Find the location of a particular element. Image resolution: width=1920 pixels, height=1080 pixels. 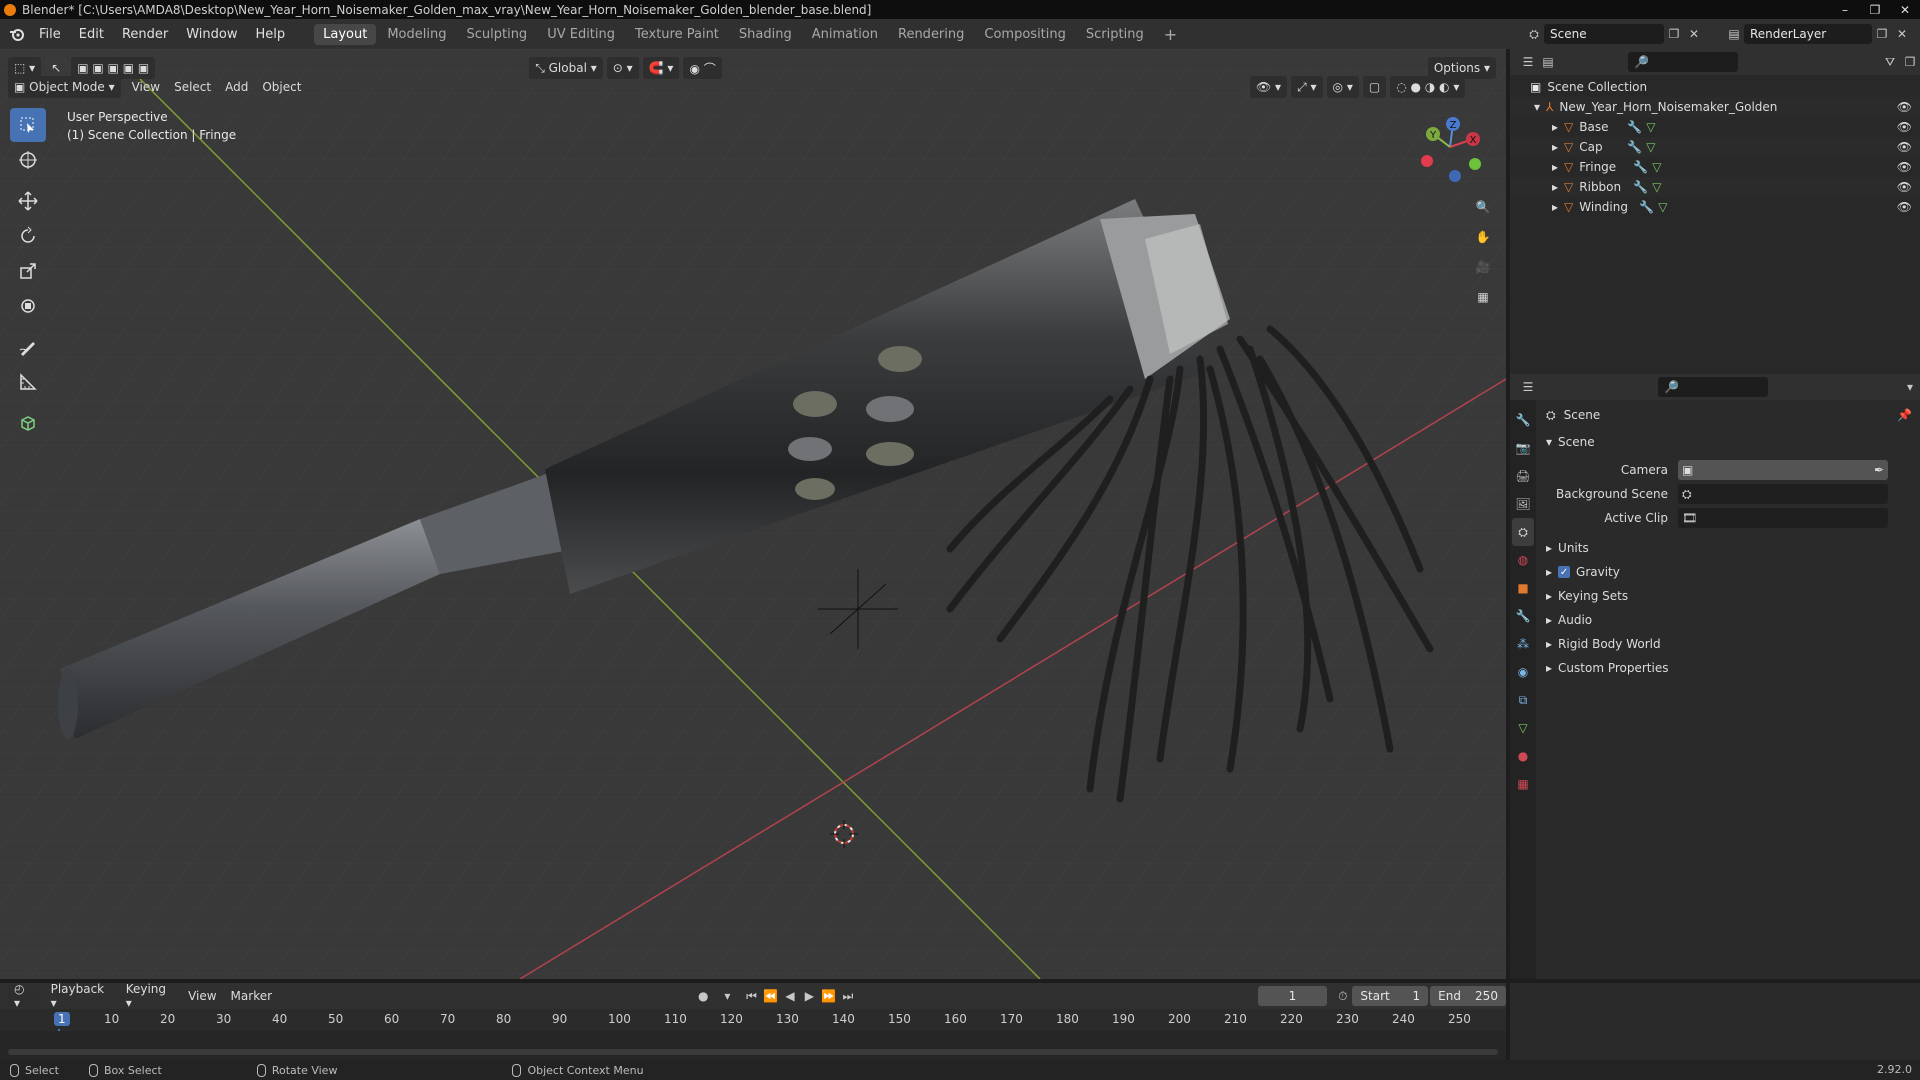

current-frame-marker: 1 is located at coordinates (62, 1019).